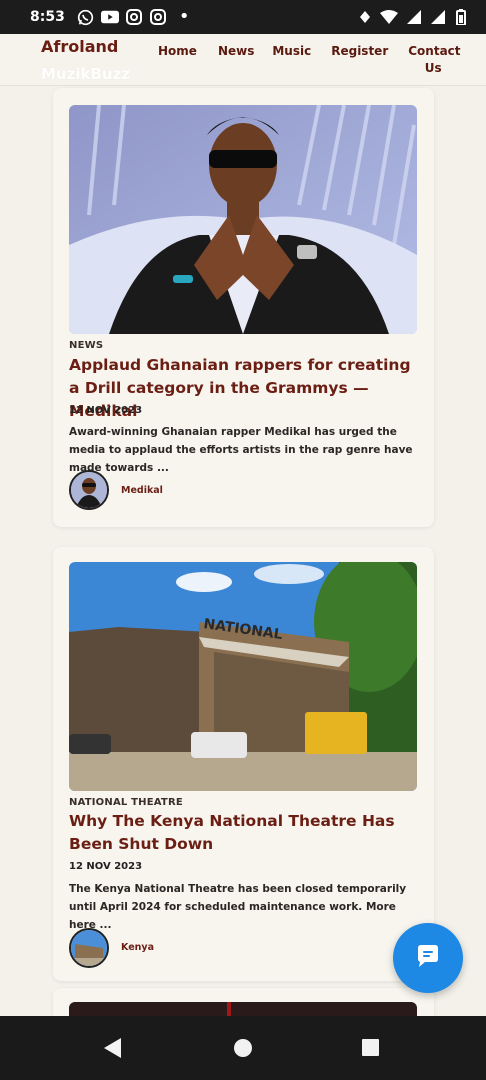 Image resolution: width=486 pixels, height=1080 pixels. I want to click on author-name: Medikal, so click(142, 490).